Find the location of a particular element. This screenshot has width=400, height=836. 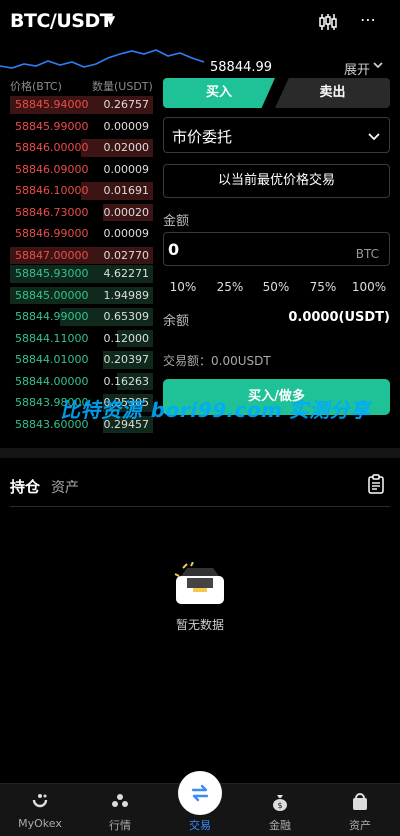

bid-row: 58844.00000 0.16263 is located at coordinates (81, 382).